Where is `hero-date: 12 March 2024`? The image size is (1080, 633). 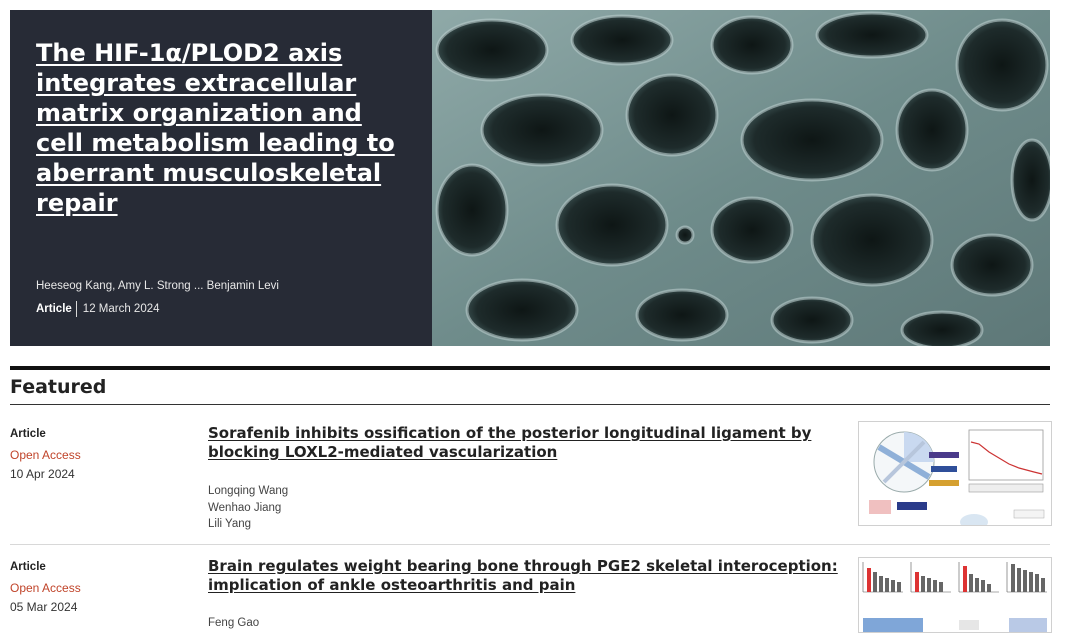 hero-date: 12 March 2024 is located at coordinates (121, 309).